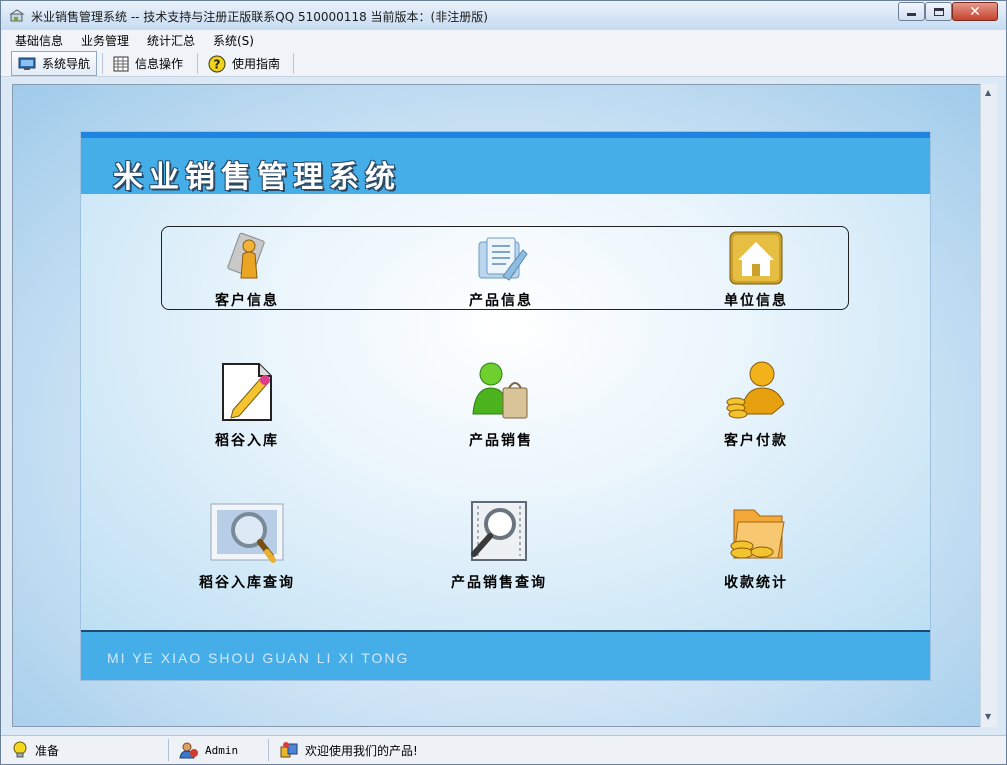  Describe the element at coordinates (159, 64) in the screenshot. I see `info-label: 信息操作` at that location.